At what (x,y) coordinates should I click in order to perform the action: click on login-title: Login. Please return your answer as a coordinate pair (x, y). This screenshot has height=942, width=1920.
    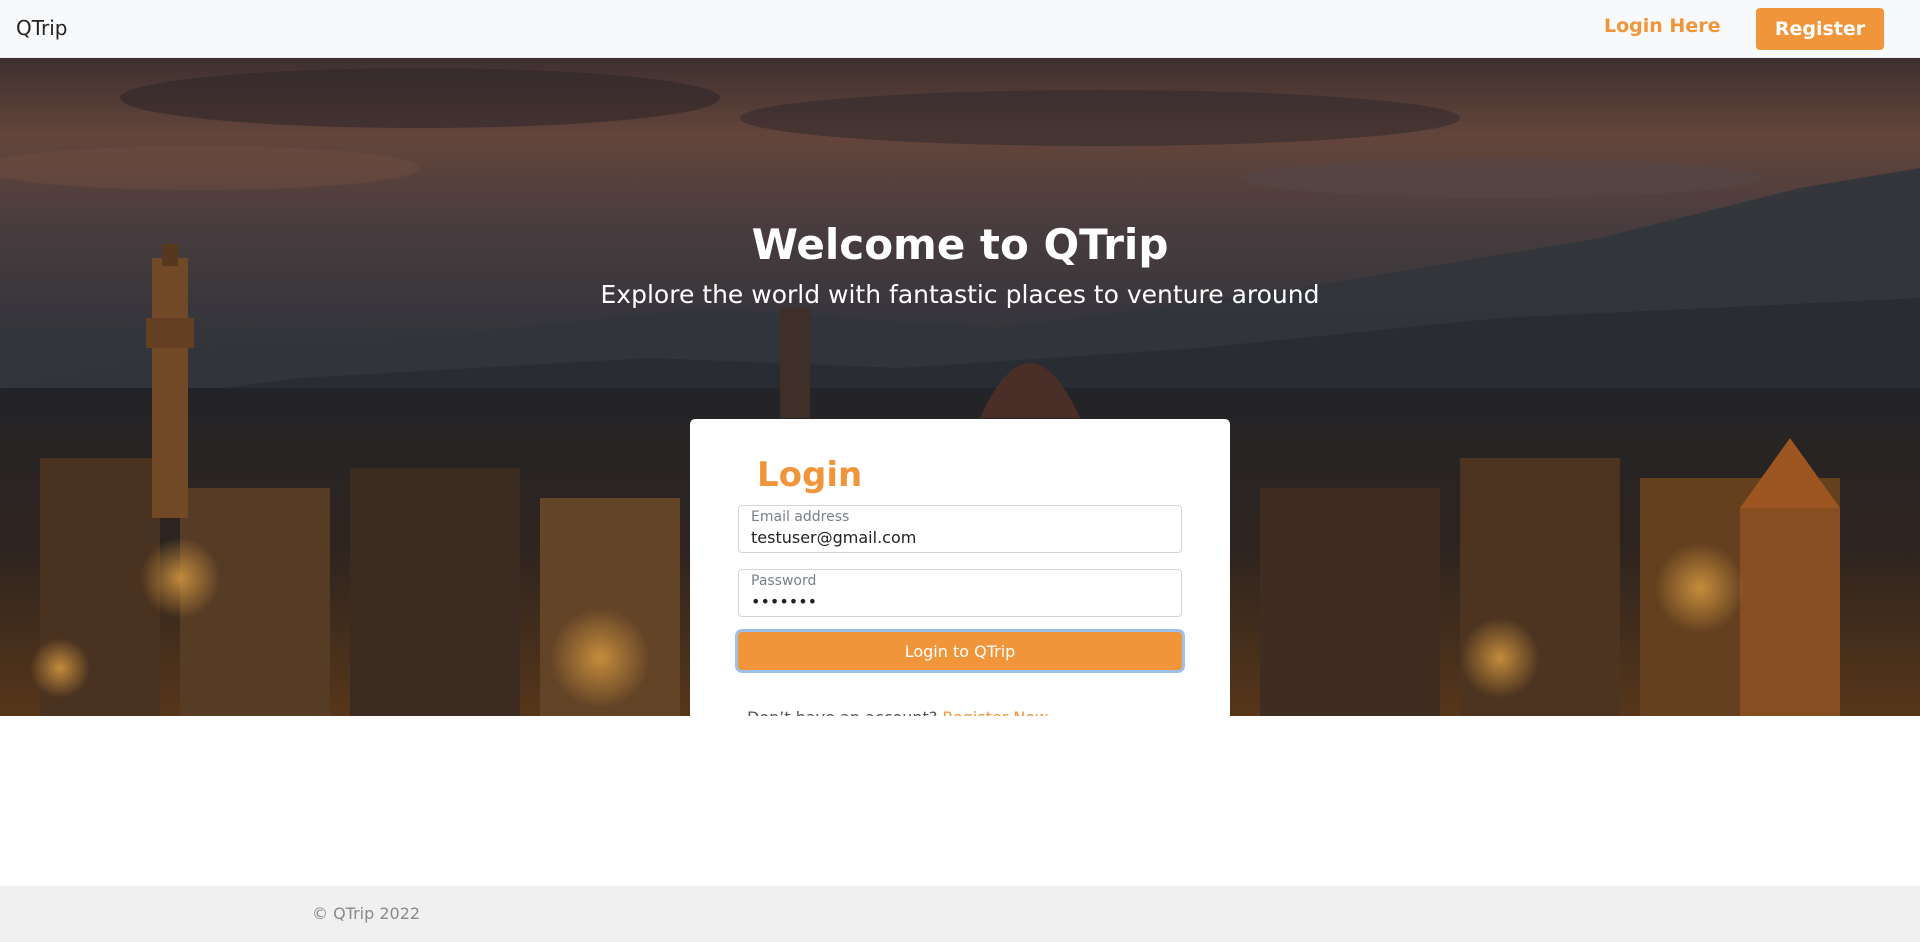
    Looking at the image, I should click on (810, 475).